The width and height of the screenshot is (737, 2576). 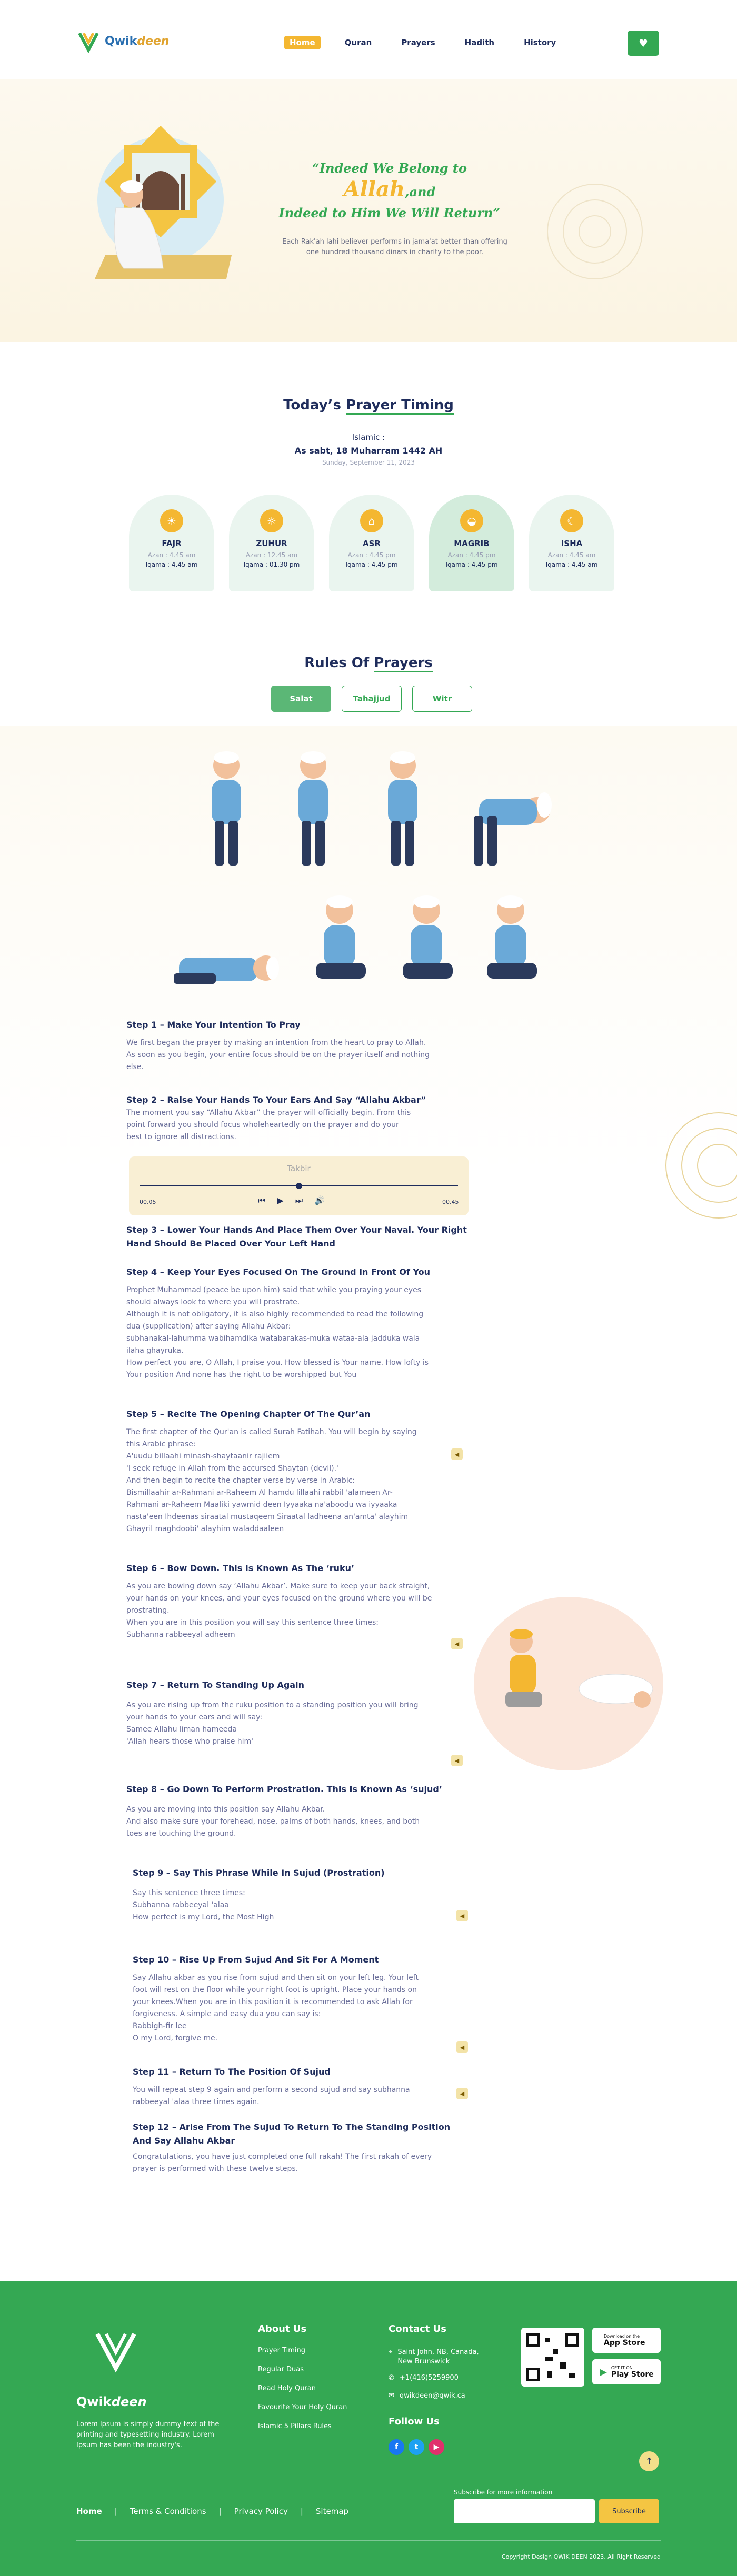 What do you see at coordinates (302, 2407) in the screenshot?
I see `footer-link-favourite-quran: Favourite Your Holy Quran` at bounding box center [302, 2407].